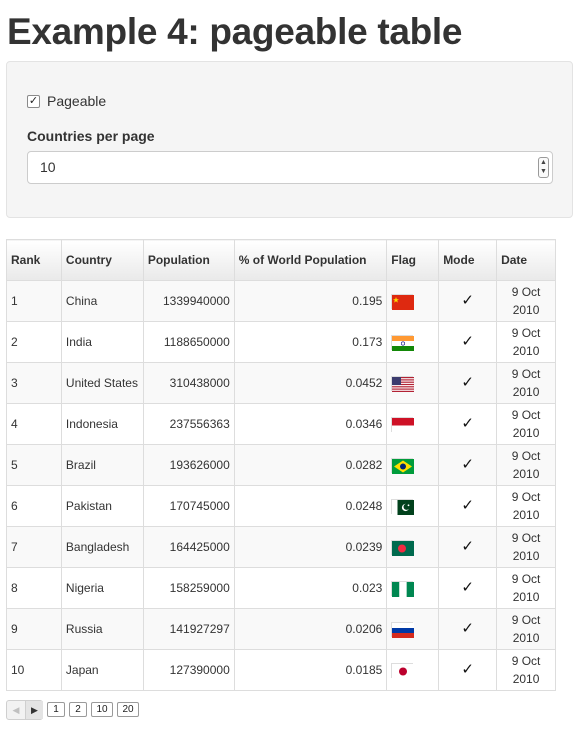 This screenshot has height=736, width=581. What do you see at coordinates (34, 506) in the screenshot?
I see `cell-rank: 6` at bounding box center [34, 506].